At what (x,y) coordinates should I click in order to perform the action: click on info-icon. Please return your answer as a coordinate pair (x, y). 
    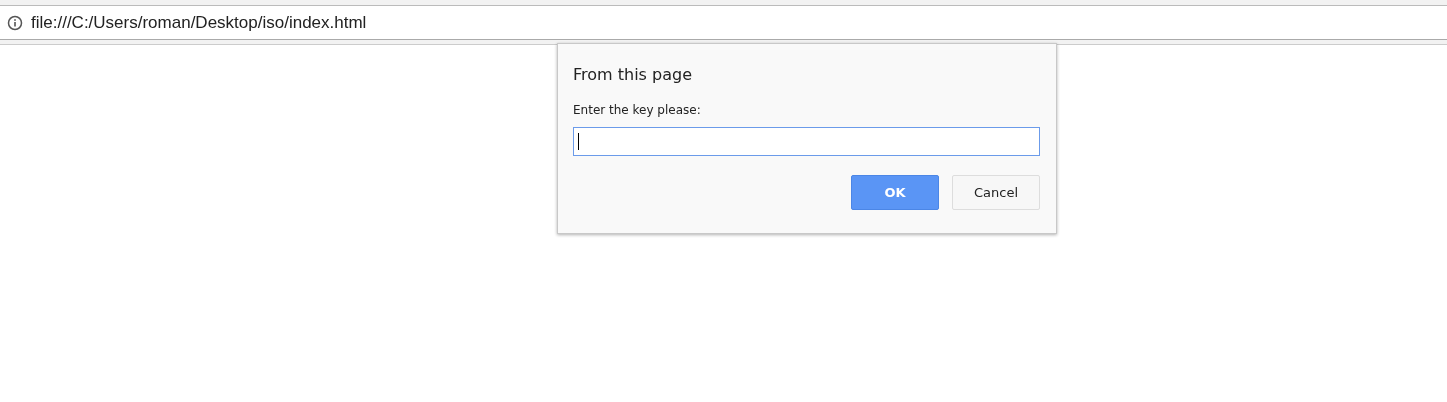
    Looking at the image, I should click on (15, 22).